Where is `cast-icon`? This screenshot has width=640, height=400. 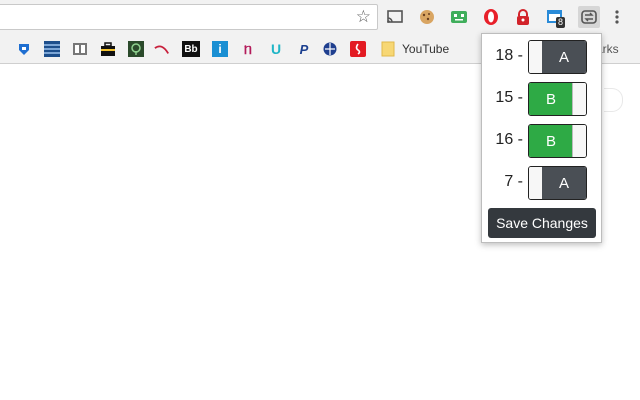 cast-icon is located at coordinates (395, 17).